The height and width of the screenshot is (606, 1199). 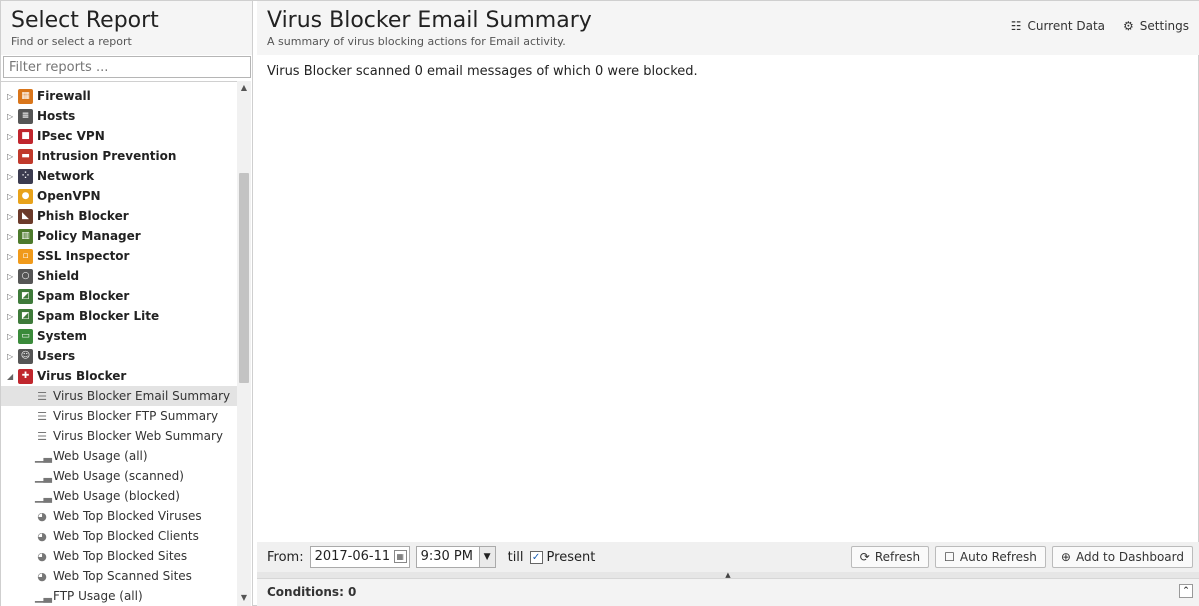 I want to click on tree-category-policy-manager: ▷ ▥ Policy Manager, so click(x=119, y=236).